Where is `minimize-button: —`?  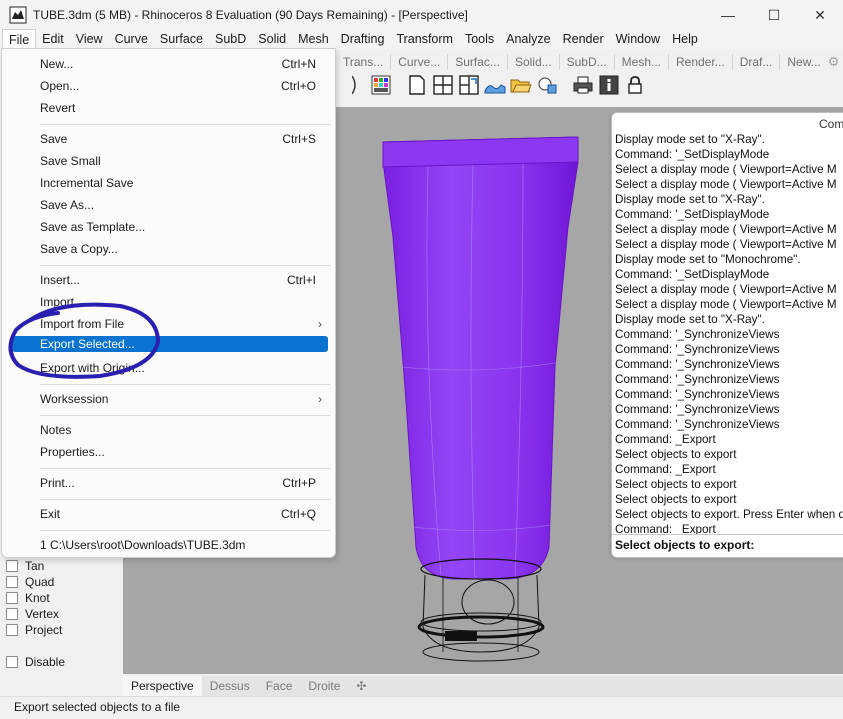
minimize-button: — is located at coordinates (728, 15).